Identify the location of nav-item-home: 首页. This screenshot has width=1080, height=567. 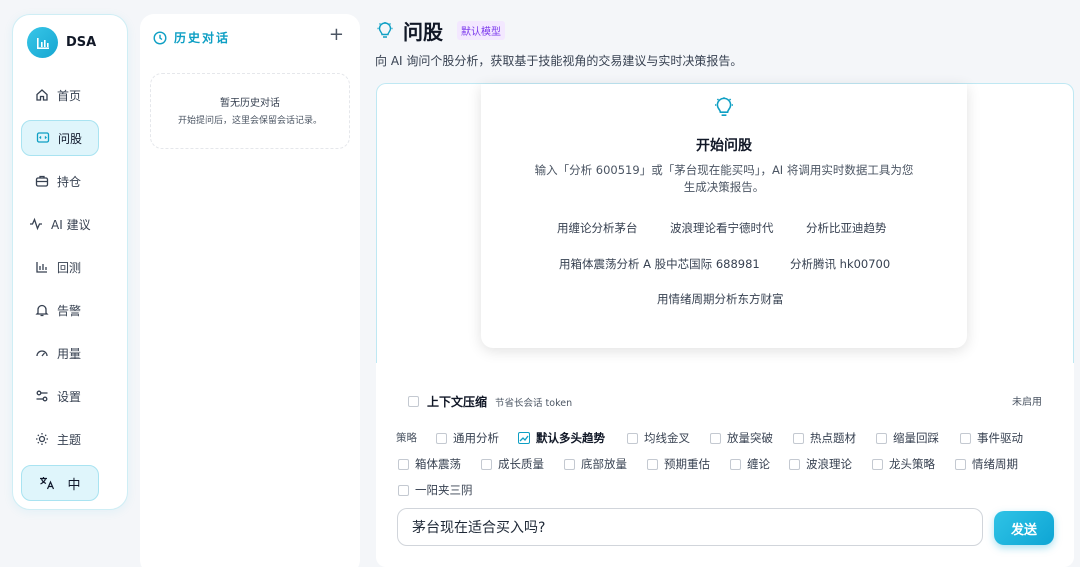
(60, 95).